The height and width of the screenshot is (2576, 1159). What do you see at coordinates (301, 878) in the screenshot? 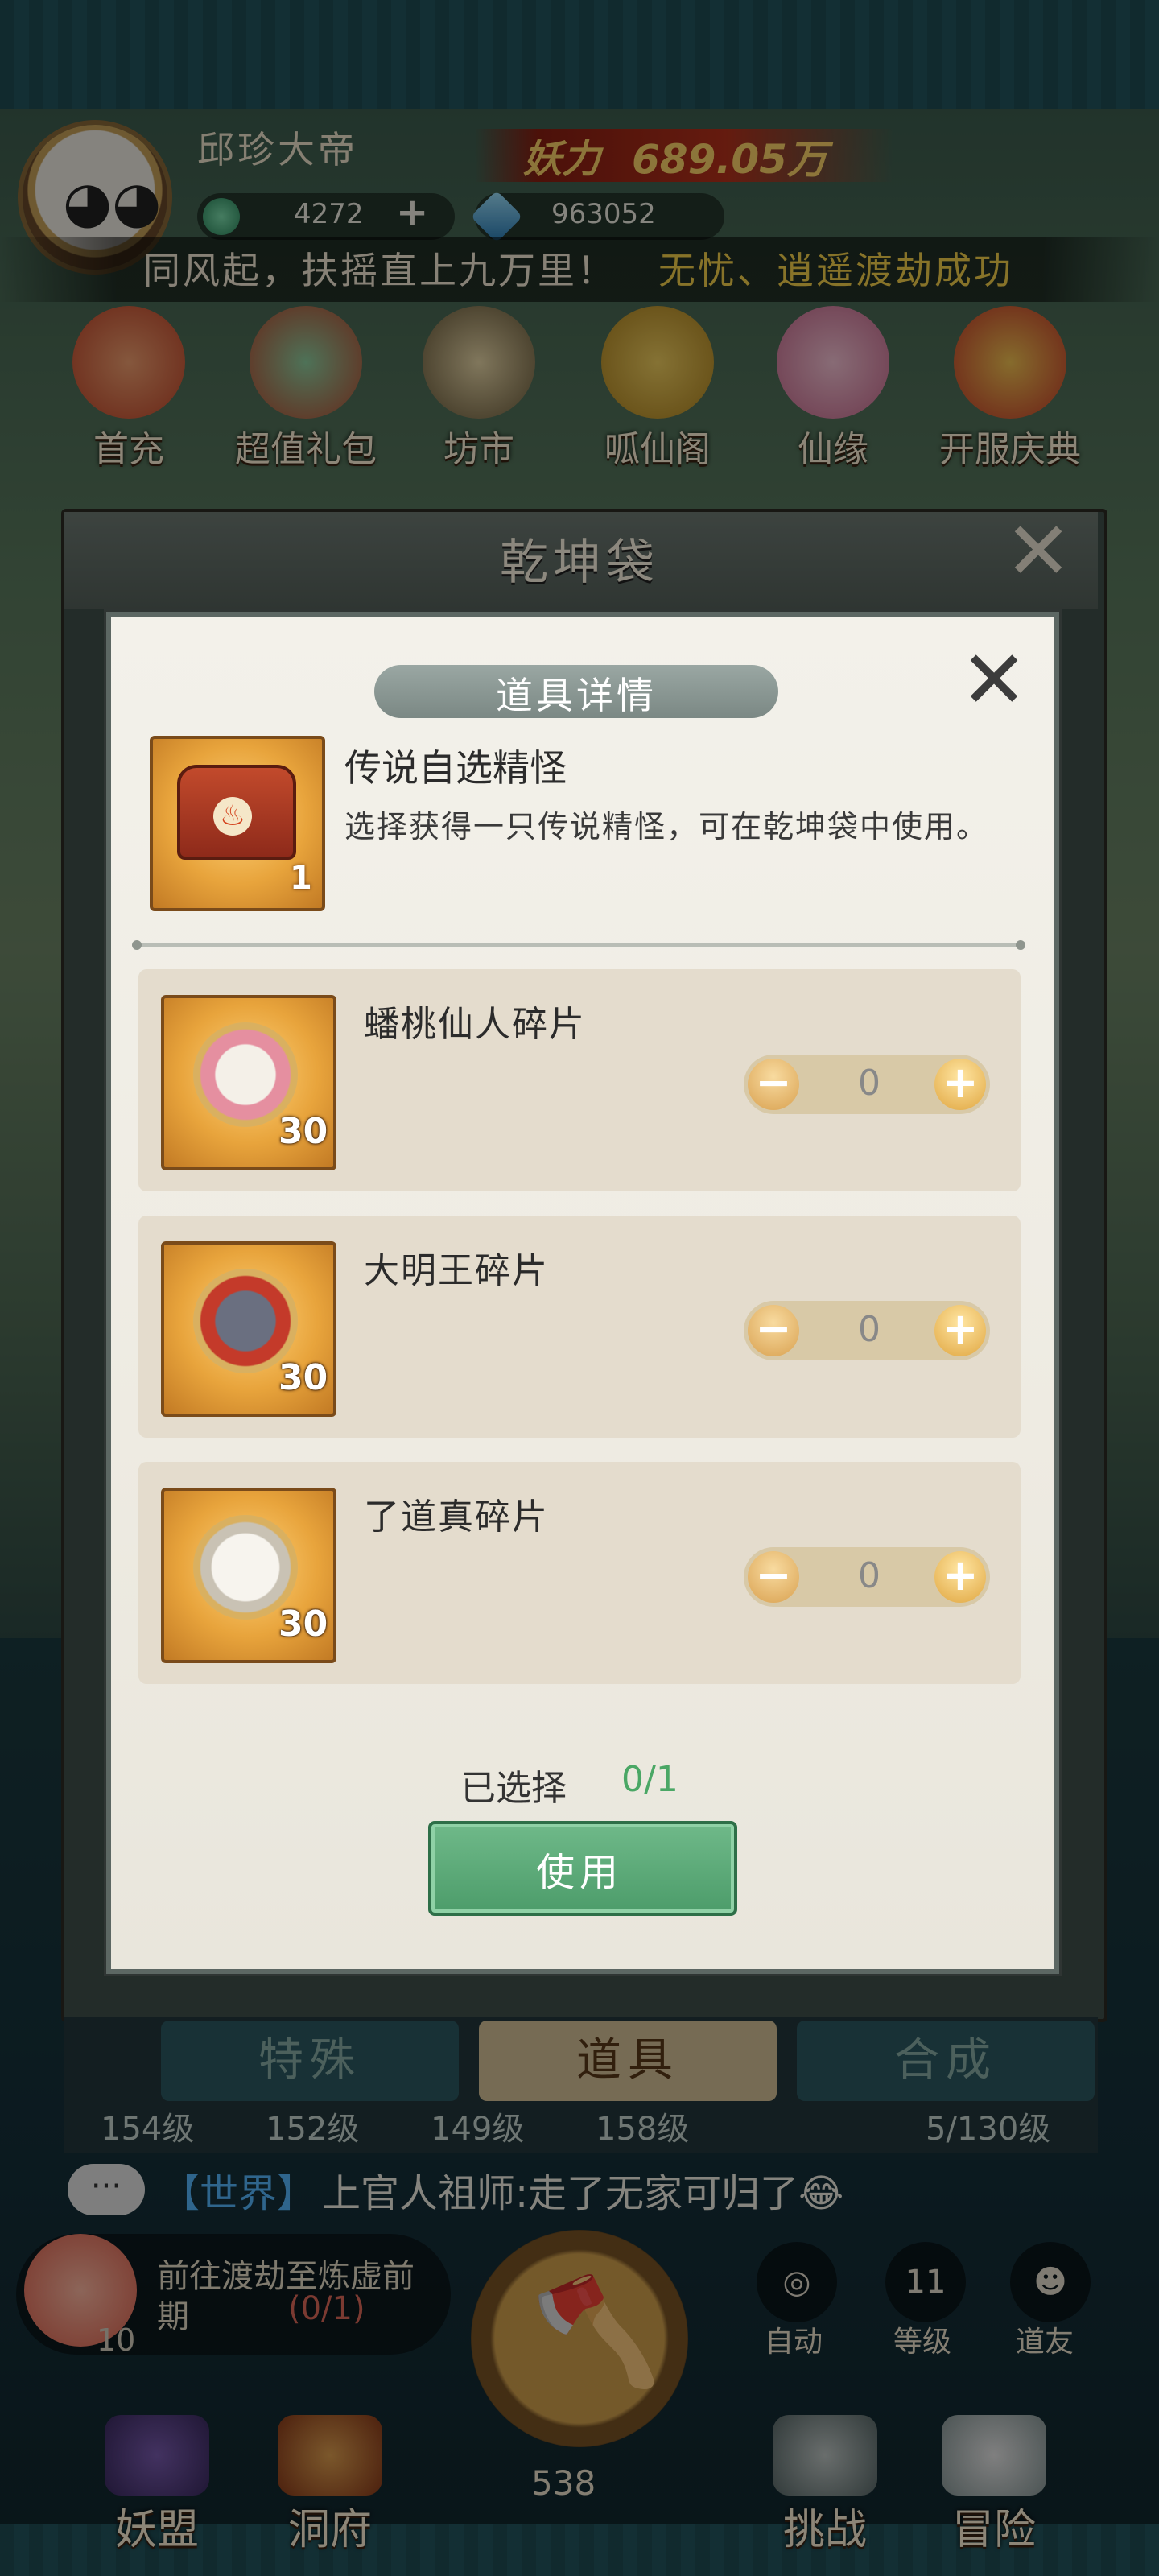
I see `item-quantity: 1` at bounding box center [301, 878].